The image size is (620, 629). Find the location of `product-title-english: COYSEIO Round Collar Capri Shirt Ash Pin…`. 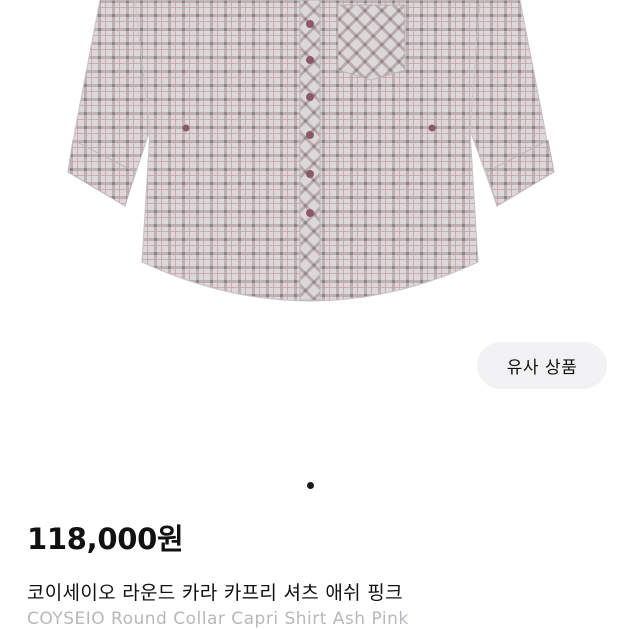

product-title-english: COYSEIO Round Collar Capri Shirt Ash Pin… is located at coordinates (218, 619).